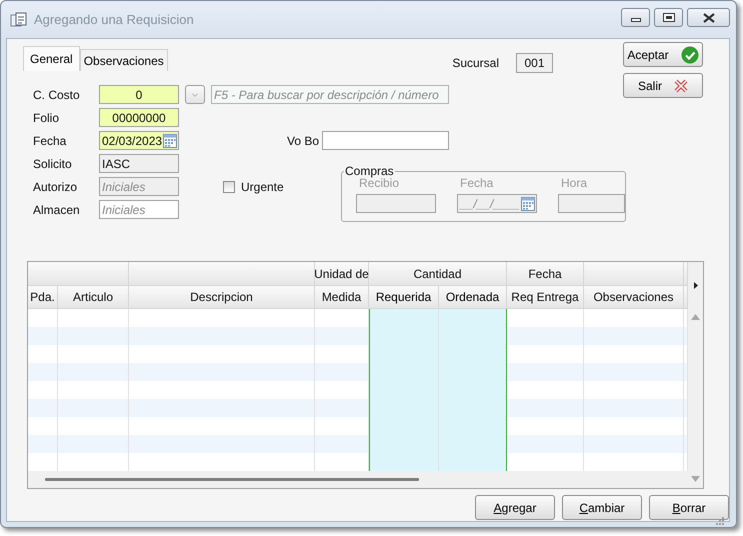 This screenshot has height=536, width=743. I want to click on exit-button: Salir, so click(663, 85).